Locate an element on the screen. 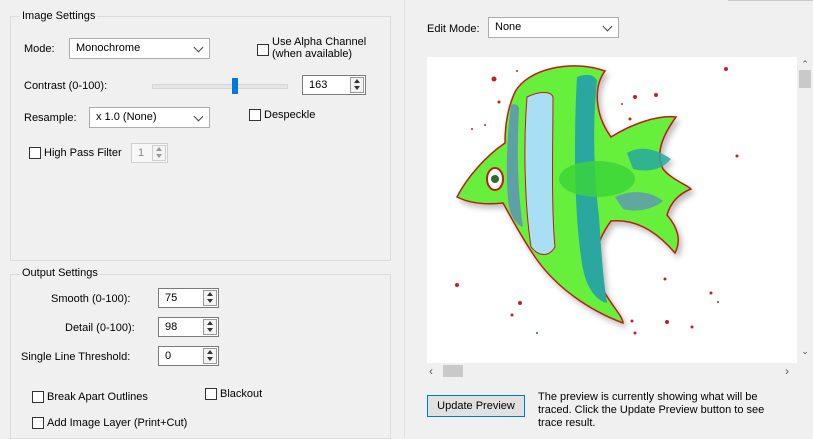 The height and width of the screenshot is (439, 813). contrast-slider-thumb is located at coordinates (235, 86).